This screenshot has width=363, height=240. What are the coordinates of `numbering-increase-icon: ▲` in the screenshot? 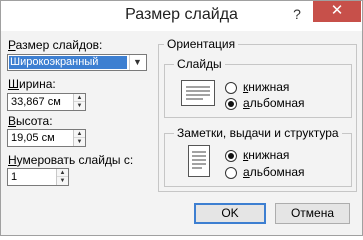 It's located at (62, 173).